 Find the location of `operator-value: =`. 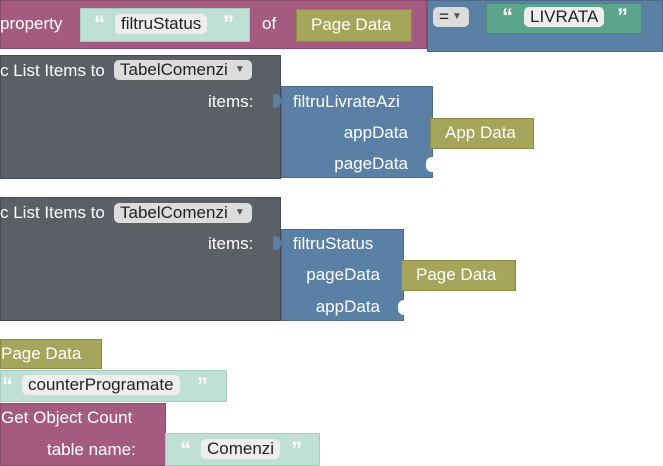

operator-value: = is located at coordinates (444, 16).